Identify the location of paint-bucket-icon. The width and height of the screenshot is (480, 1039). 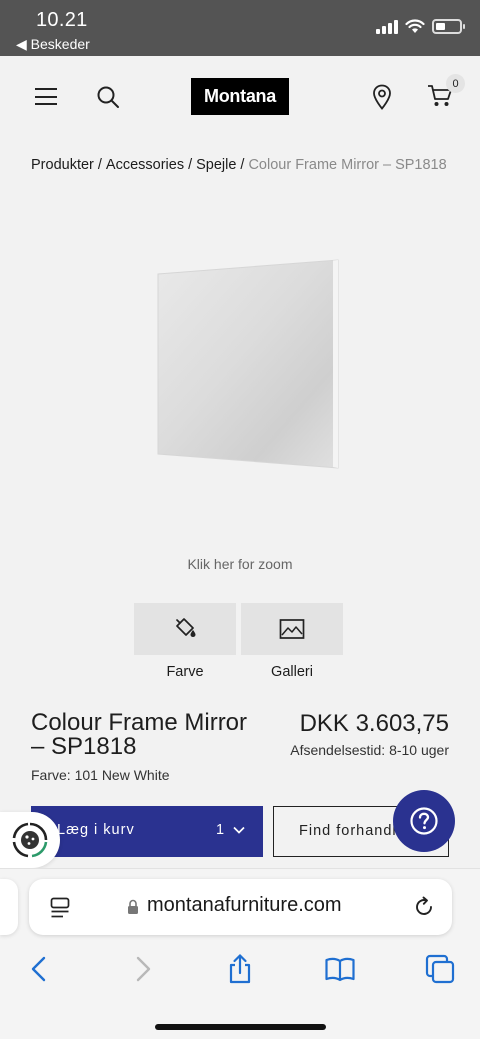
(186, 627).